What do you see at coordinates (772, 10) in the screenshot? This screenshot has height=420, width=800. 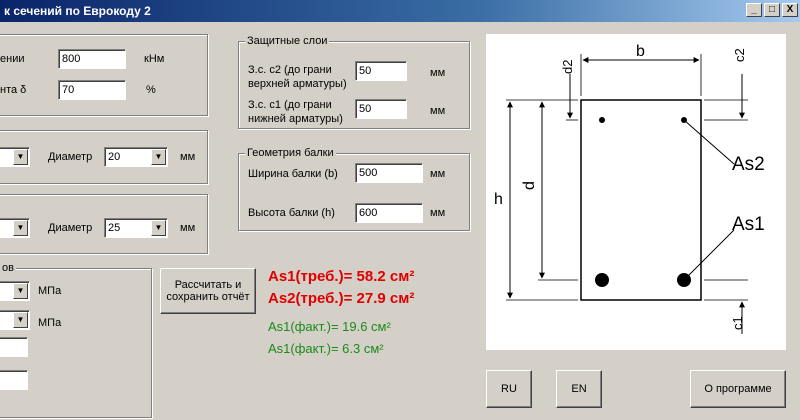 I see `maximize-button: □` at bounding box center [772, 10].